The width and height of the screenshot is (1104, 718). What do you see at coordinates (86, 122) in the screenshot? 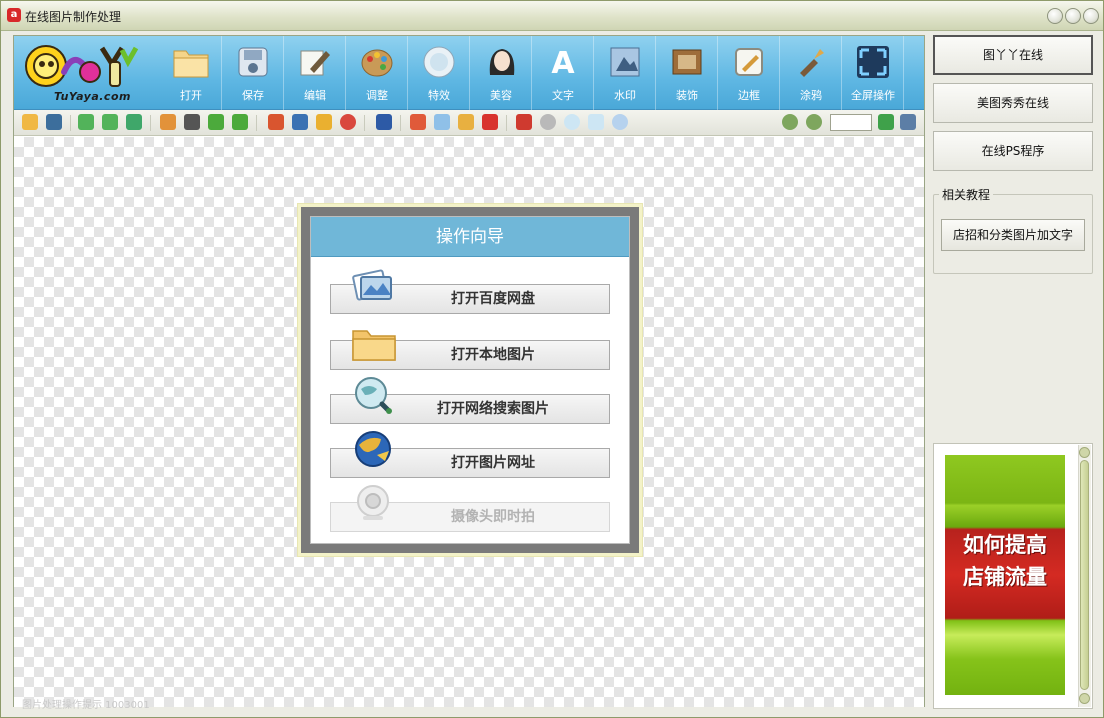
I see `undo-icon` at bounding box center [86, 122].